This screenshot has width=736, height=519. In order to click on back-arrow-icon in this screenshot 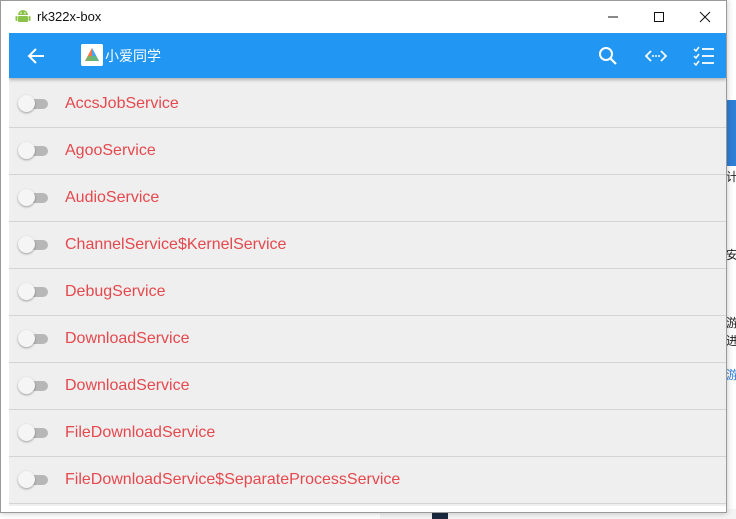, I will do `click(36, 56)`.